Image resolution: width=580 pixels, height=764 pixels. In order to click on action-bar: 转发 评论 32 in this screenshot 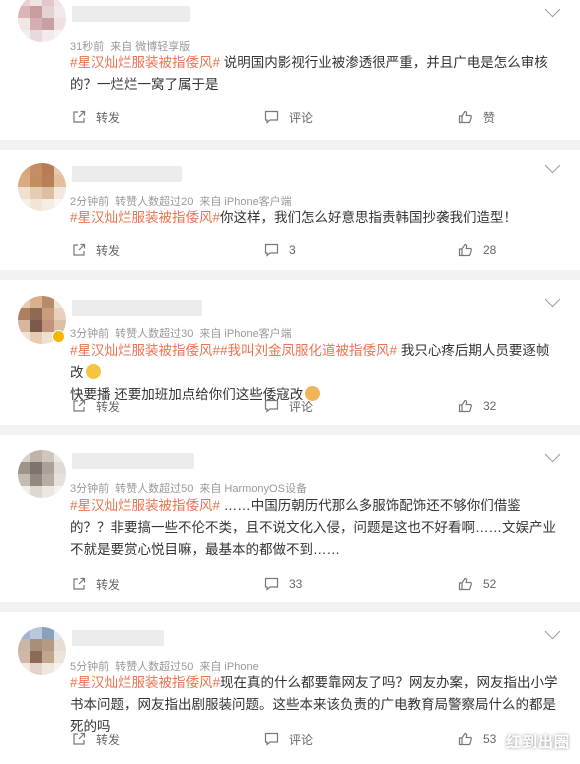, I will do `click(290, 406)`.